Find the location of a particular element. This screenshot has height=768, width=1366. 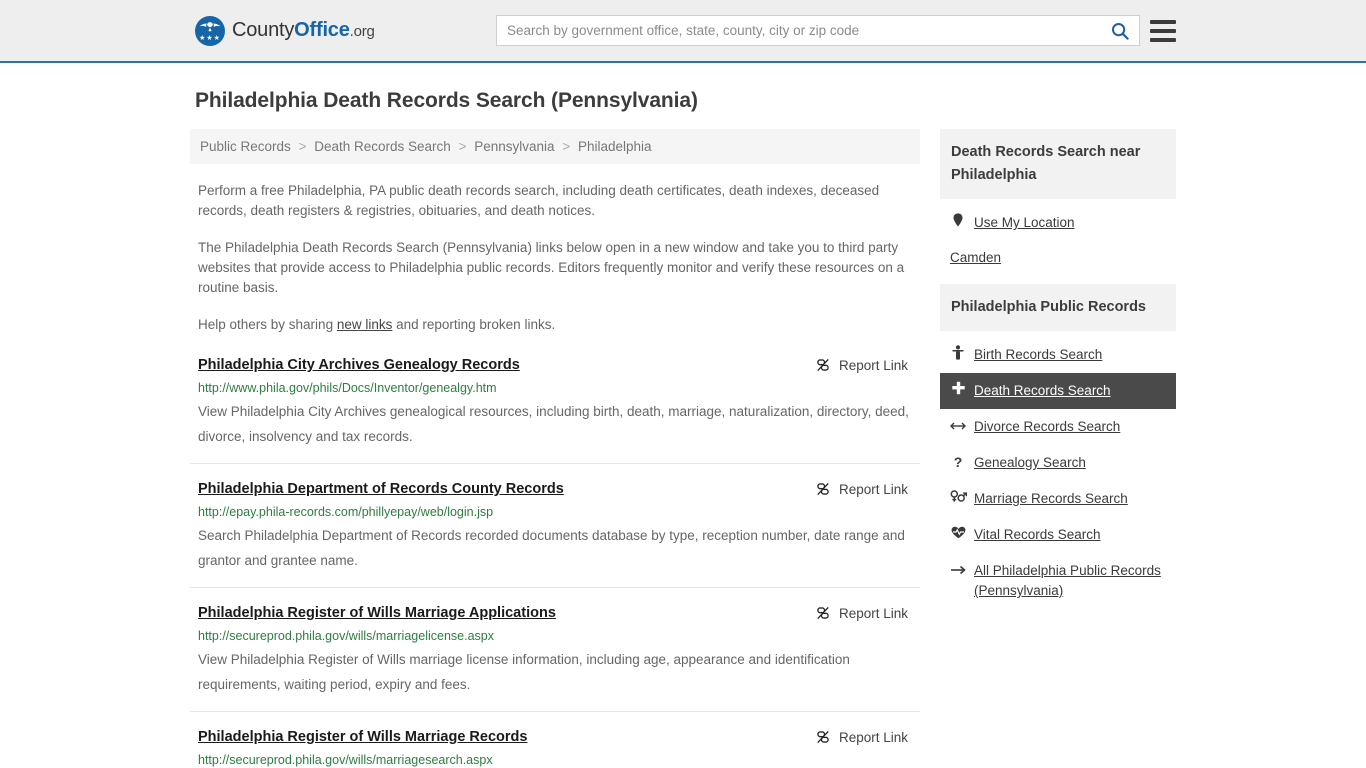

sidebar-link-divorce-records-search: Divorce Records Search is located at coordinates (1047, 427).